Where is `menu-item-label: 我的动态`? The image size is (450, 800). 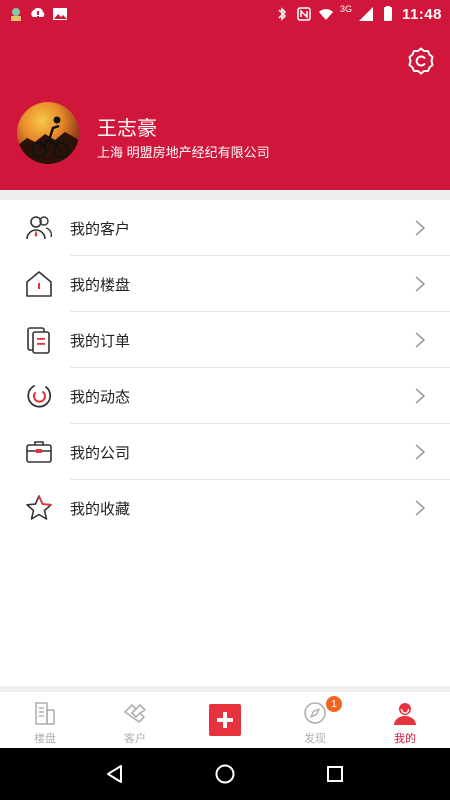
menu-item-label: 我的动态 is located at coordinates (100, 397).